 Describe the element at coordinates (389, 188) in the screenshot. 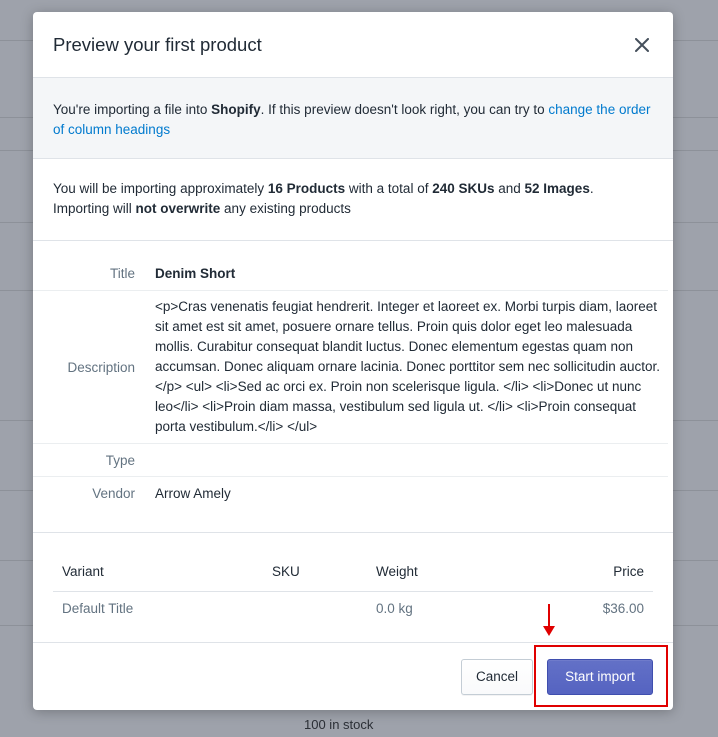

I see `summary-text: with a total of` at that location.